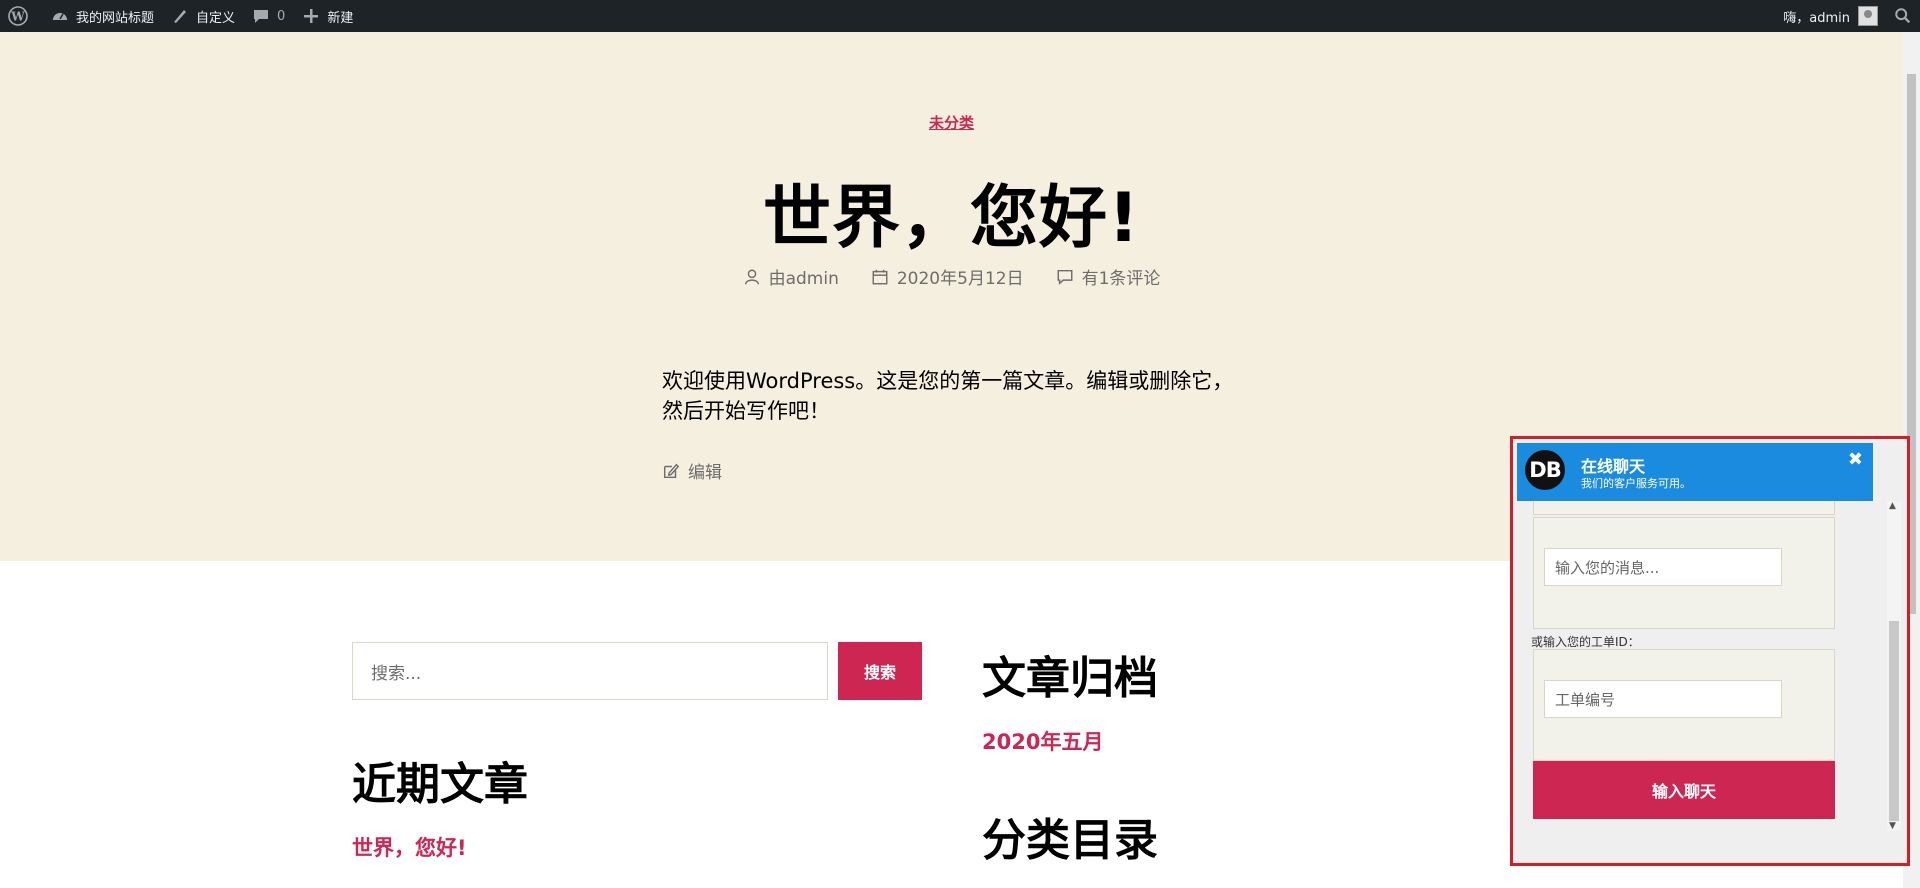 This screenshot has width=1920, height=888. What do you see at coordinates (1613, 466) in the screenshot?
I see `chat-title: 在线聊天` at bounding box center [1613, 466].